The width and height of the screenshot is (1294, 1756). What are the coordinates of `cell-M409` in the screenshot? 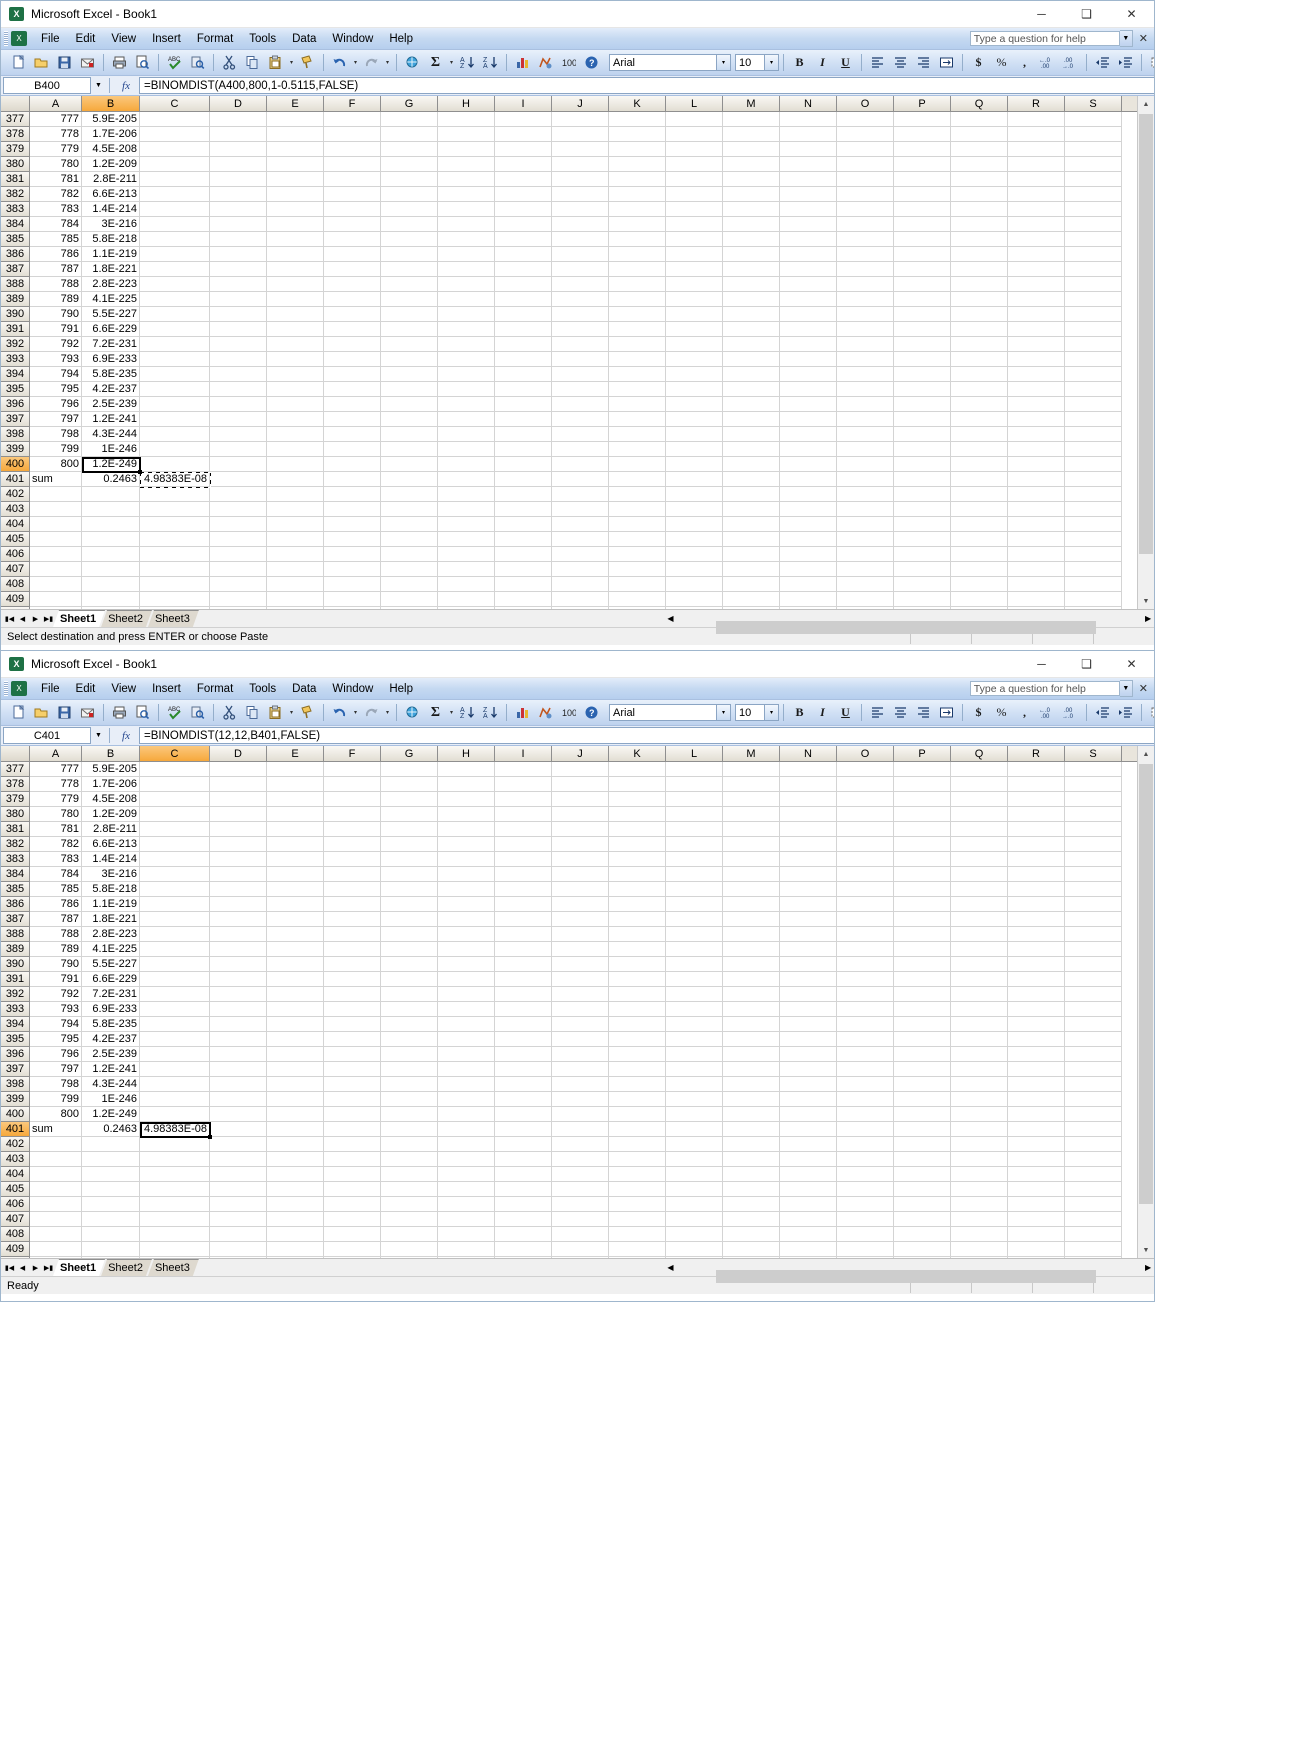 It's located at (751, 599).